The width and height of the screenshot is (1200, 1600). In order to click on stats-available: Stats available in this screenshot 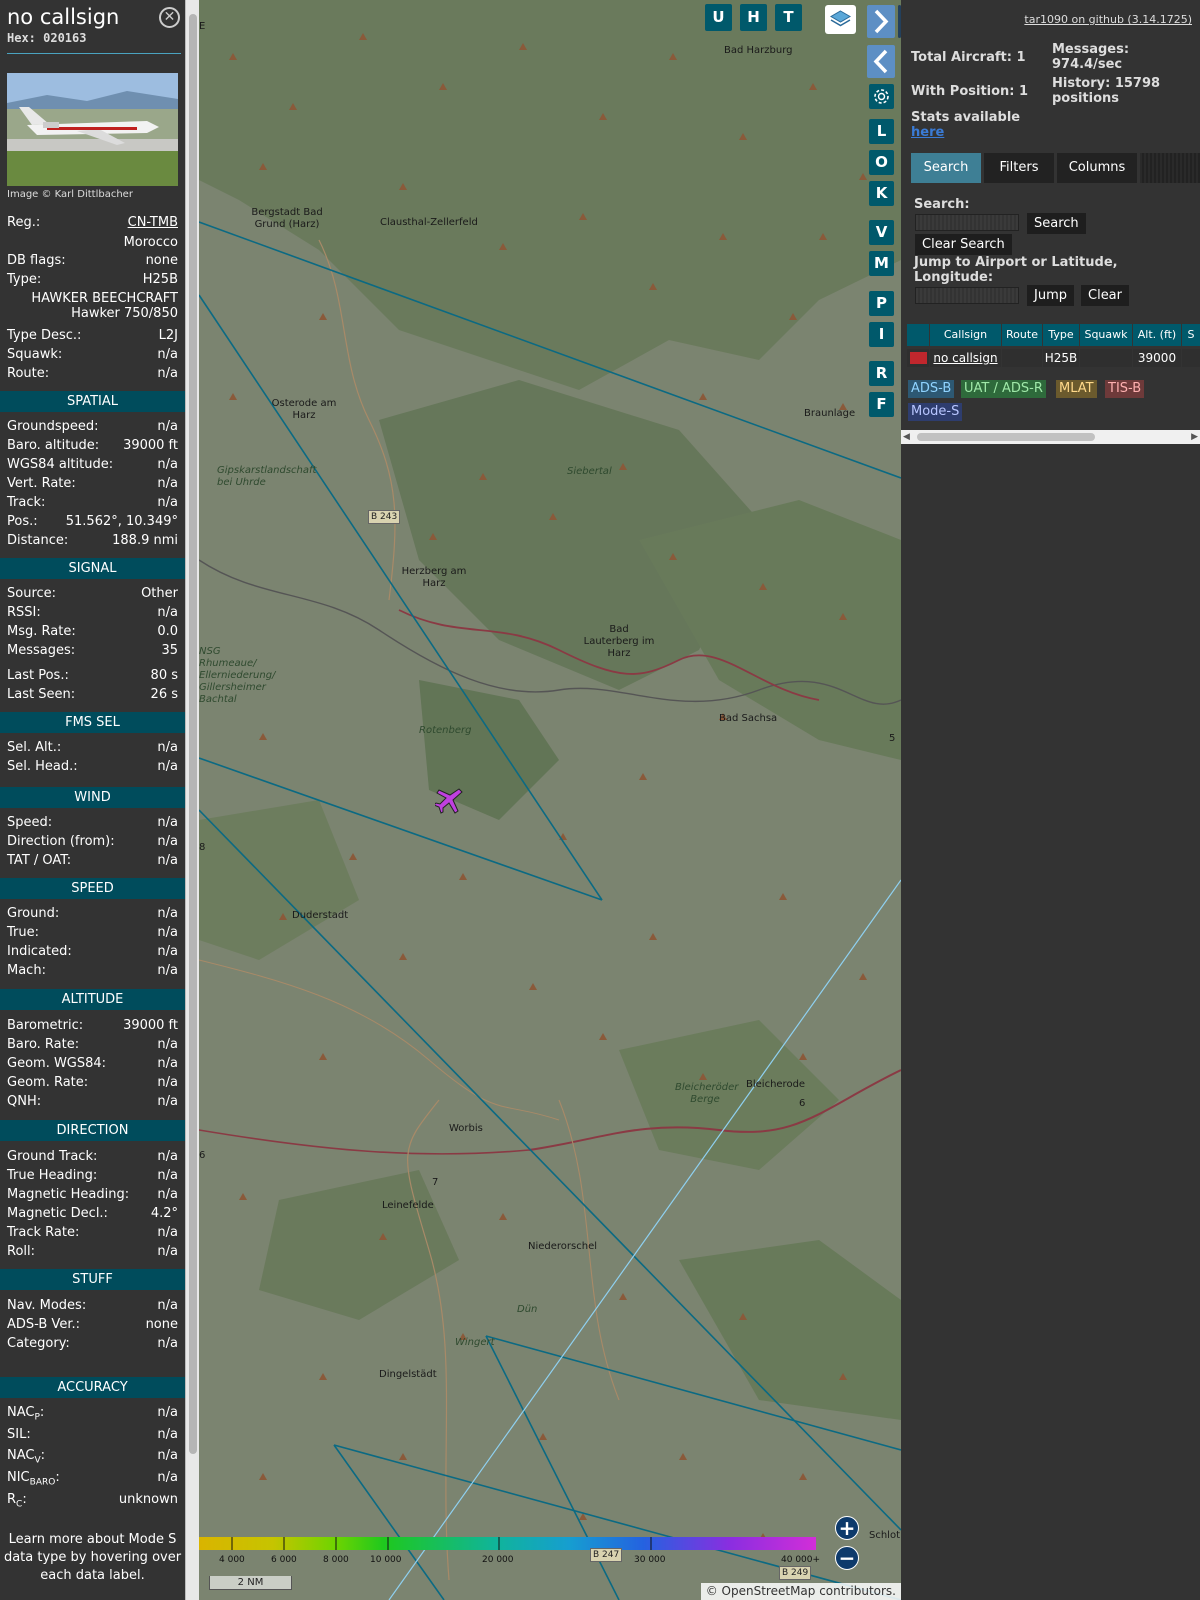, I will do `click(966, 117)`.